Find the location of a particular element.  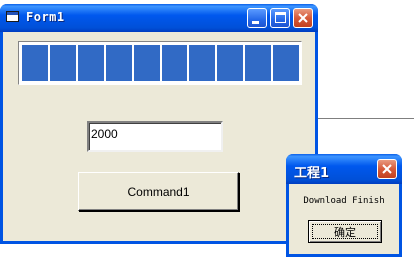

progress-bar is located at coordinates (160, 63).